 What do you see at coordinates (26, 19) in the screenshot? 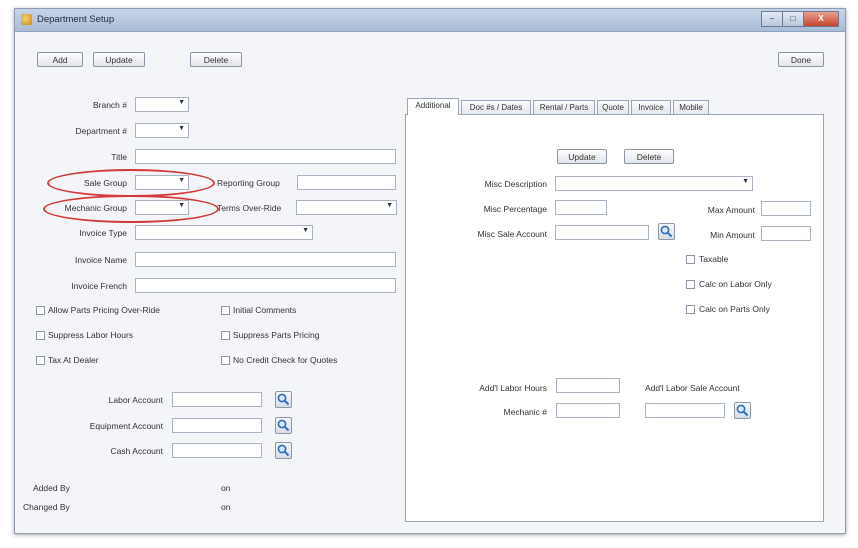
I see `app-icon` at bounding box center [26, 19].